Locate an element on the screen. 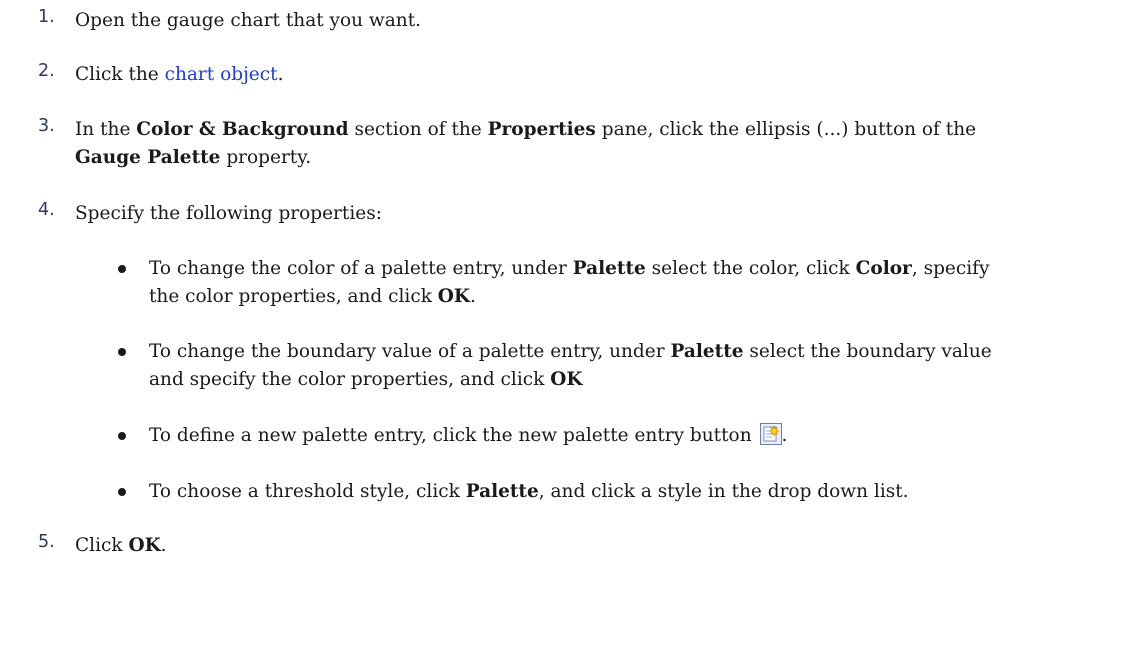  step-2-period: . is located at coordinates (280, 74).